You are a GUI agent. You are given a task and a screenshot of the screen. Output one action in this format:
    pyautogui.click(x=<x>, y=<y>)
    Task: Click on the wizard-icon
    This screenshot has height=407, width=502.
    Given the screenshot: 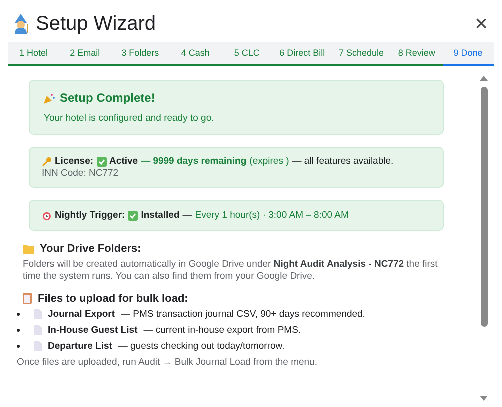 What is the action you would take?
    pyautogui.click(x=21, y=24)
    